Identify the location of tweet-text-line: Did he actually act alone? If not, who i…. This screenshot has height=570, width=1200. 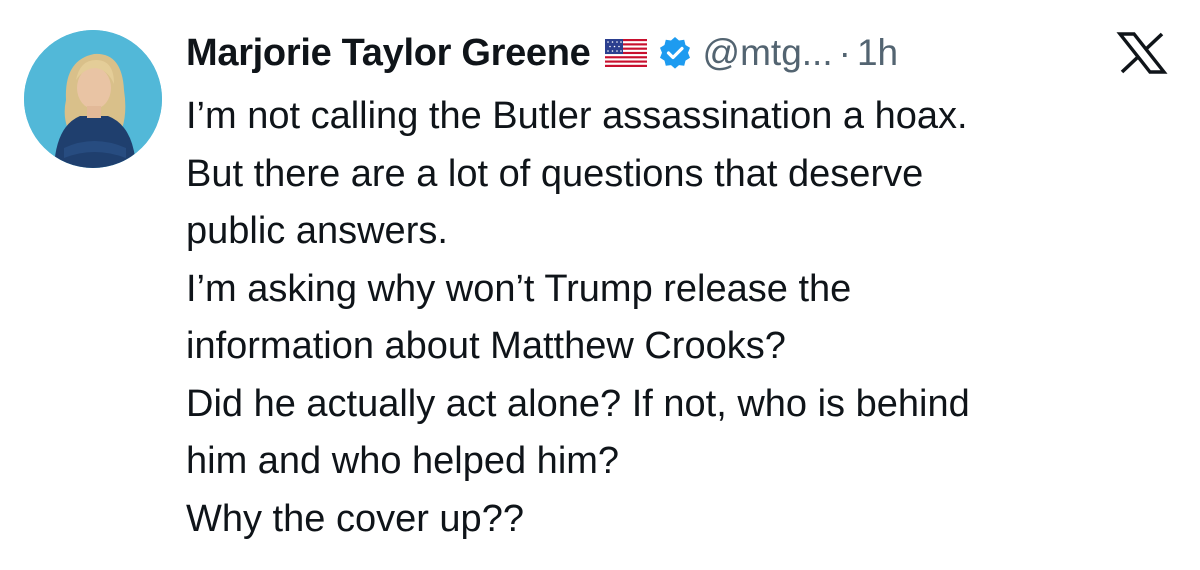
(578, 403).